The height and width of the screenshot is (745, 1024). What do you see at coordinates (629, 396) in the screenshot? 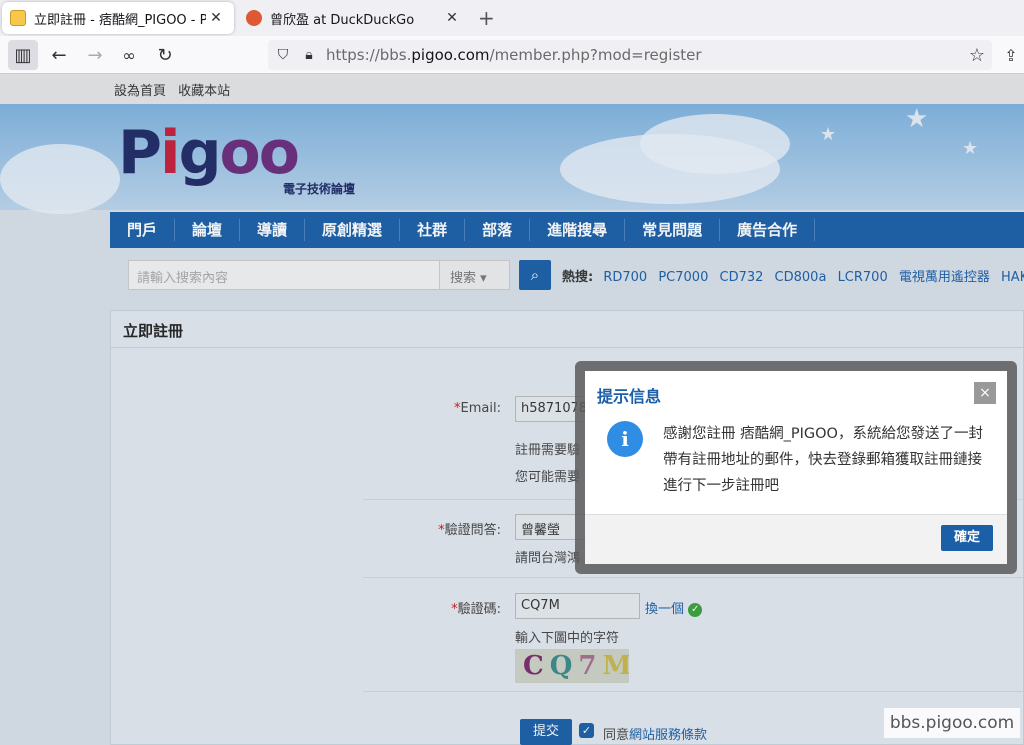
I see `dialog-title: 提示信息` at bounding box center [629, 396].